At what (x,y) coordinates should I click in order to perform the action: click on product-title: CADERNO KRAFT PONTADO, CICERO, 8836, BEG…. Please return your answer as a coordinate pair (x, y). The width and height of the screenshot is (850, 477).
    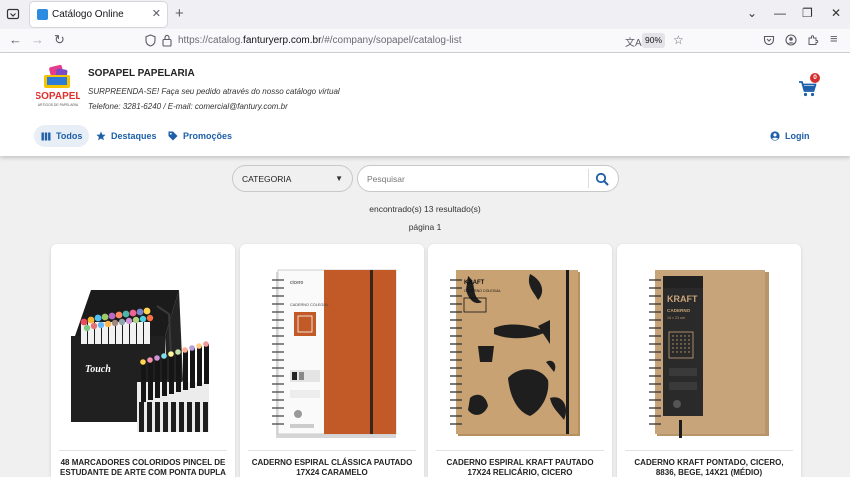
    Looking at the image, I should click on (709, 467).